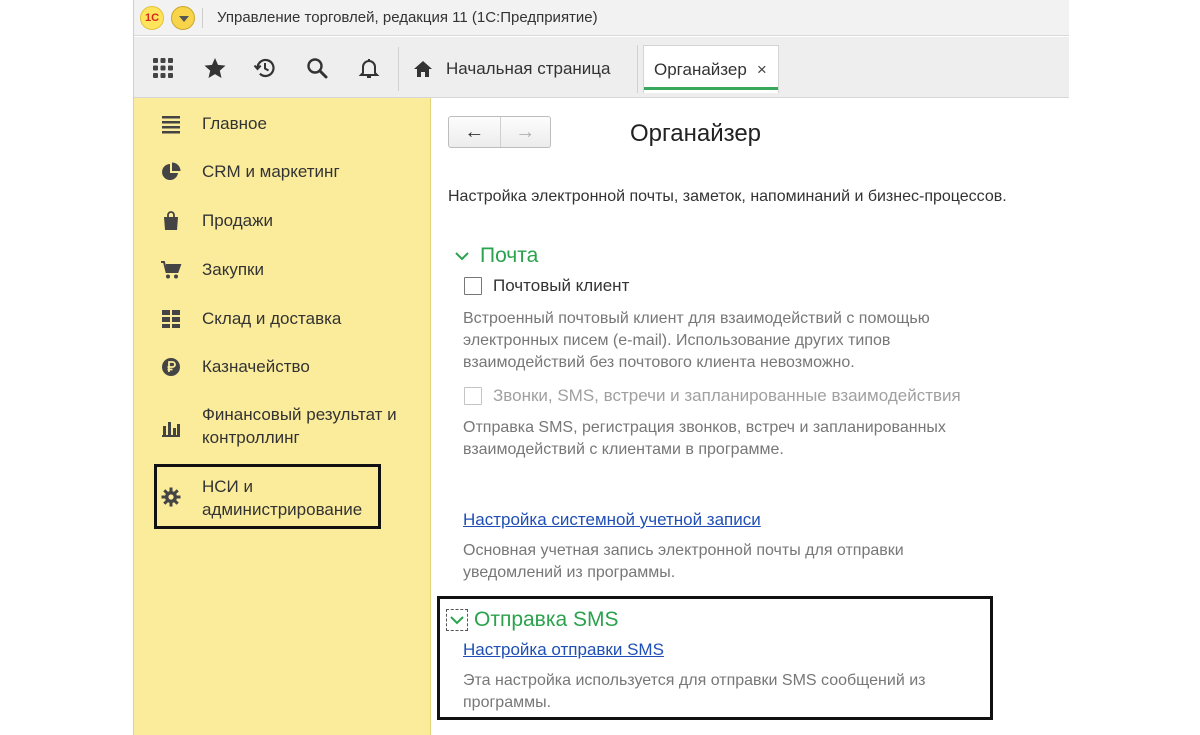 This screenshot has height=735, width=1200. I want to click on search-icon, so click(317, 68).